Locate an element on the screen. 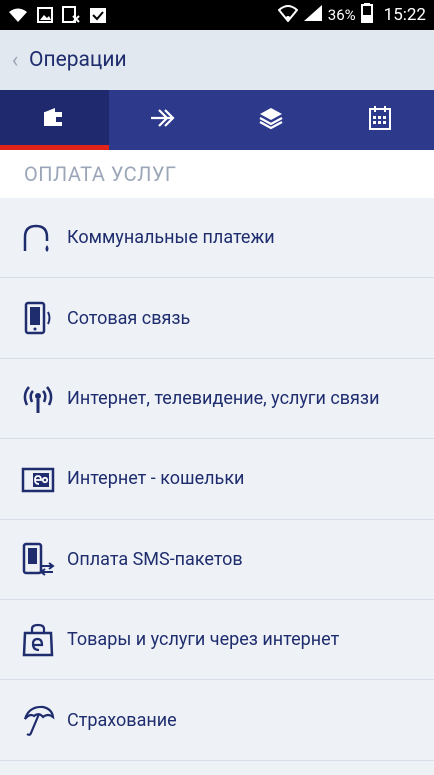  faucet-icon is located at coordinates (38, 238).